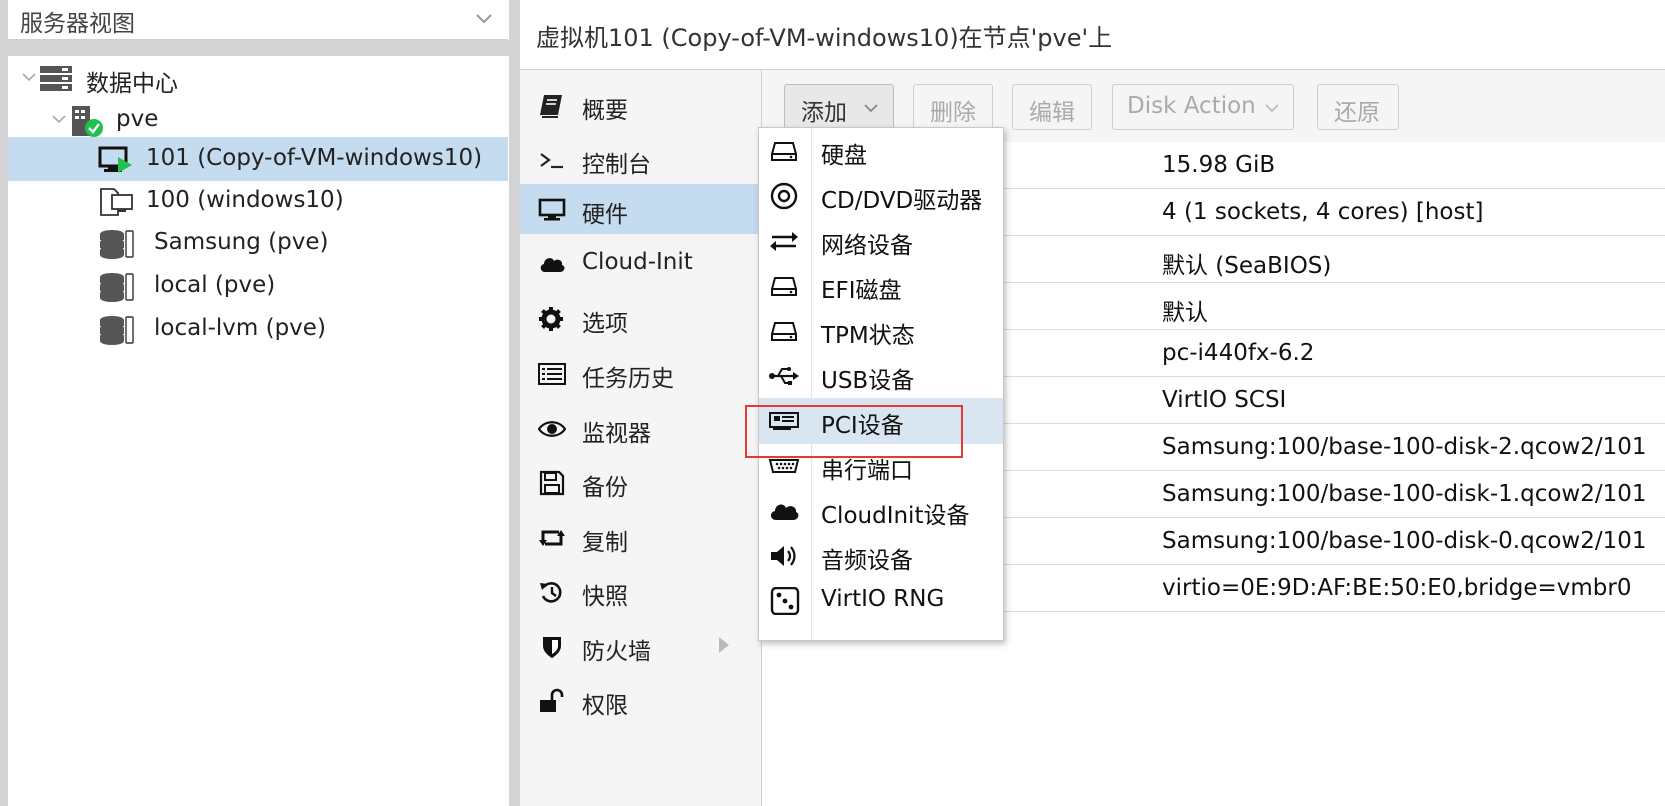 This screenshot has width=1665, height=806. Describe the element at coordinates (839, 107) in the screenshot. I see `add-button: 添加` at that location.